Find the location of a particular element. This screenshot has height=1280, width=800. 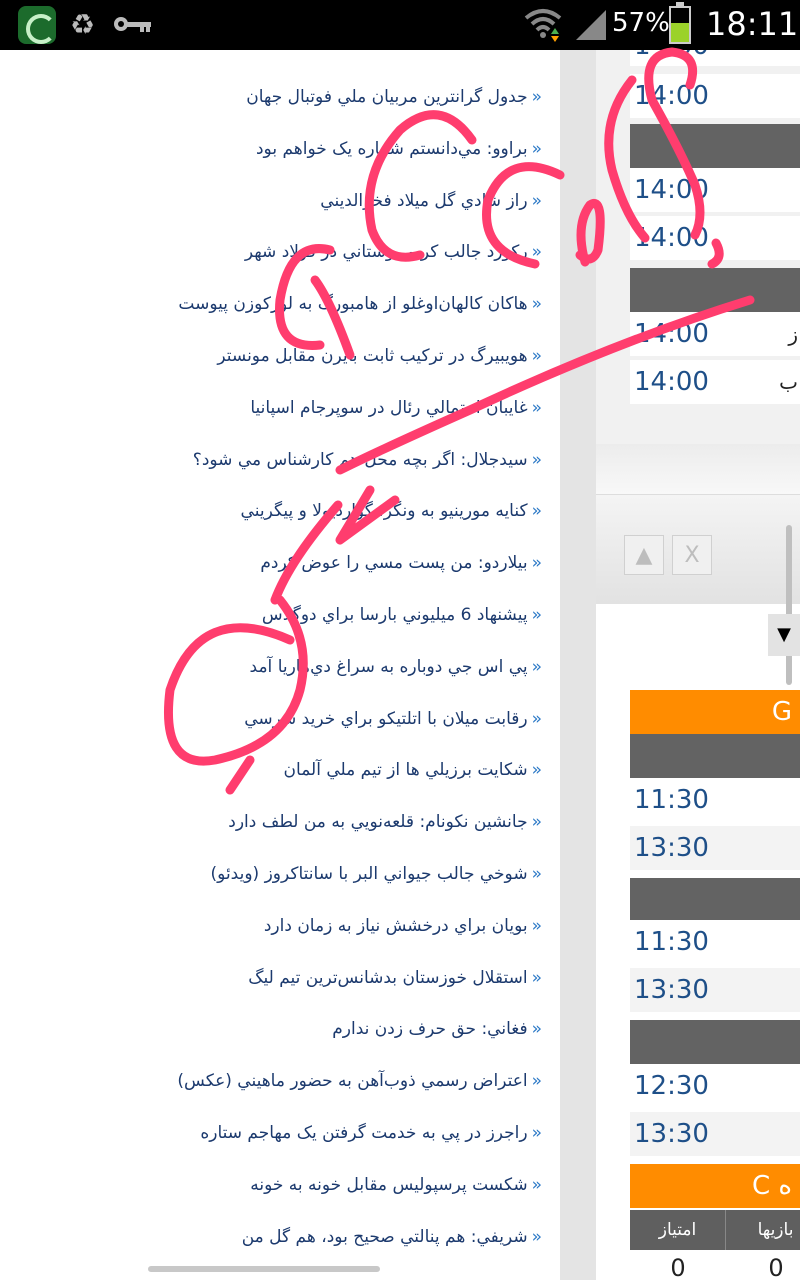

news-title: سيدجلال: اگر بچه محل هم کارشناس مي شود؟ is located at coordinates (360, 459).